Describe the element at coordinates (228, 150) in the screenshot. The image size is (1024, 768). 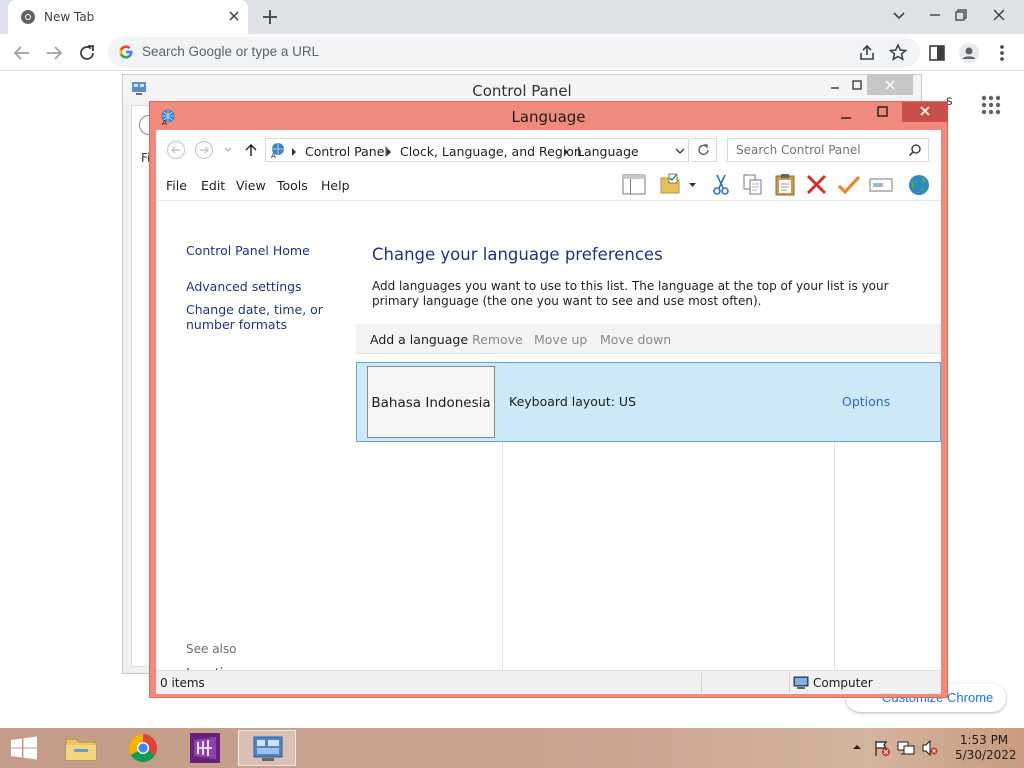
I see `recent-locations-chevron-icon` at that location.